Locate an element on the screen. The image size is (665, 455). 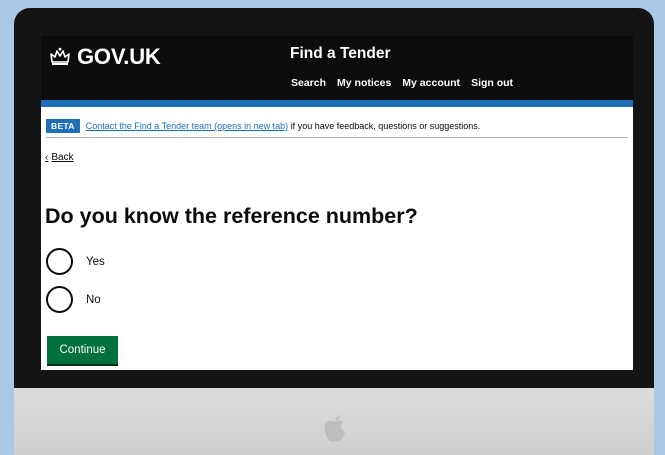
nav-sign-out: Sign out is located at coordinates (492, 83).